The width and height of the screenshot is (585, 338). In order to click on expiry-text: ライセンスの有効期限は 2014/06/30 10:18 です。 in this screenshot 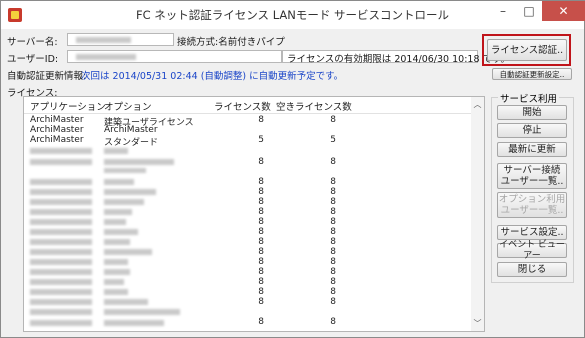, I will do `click(399, 59)`.